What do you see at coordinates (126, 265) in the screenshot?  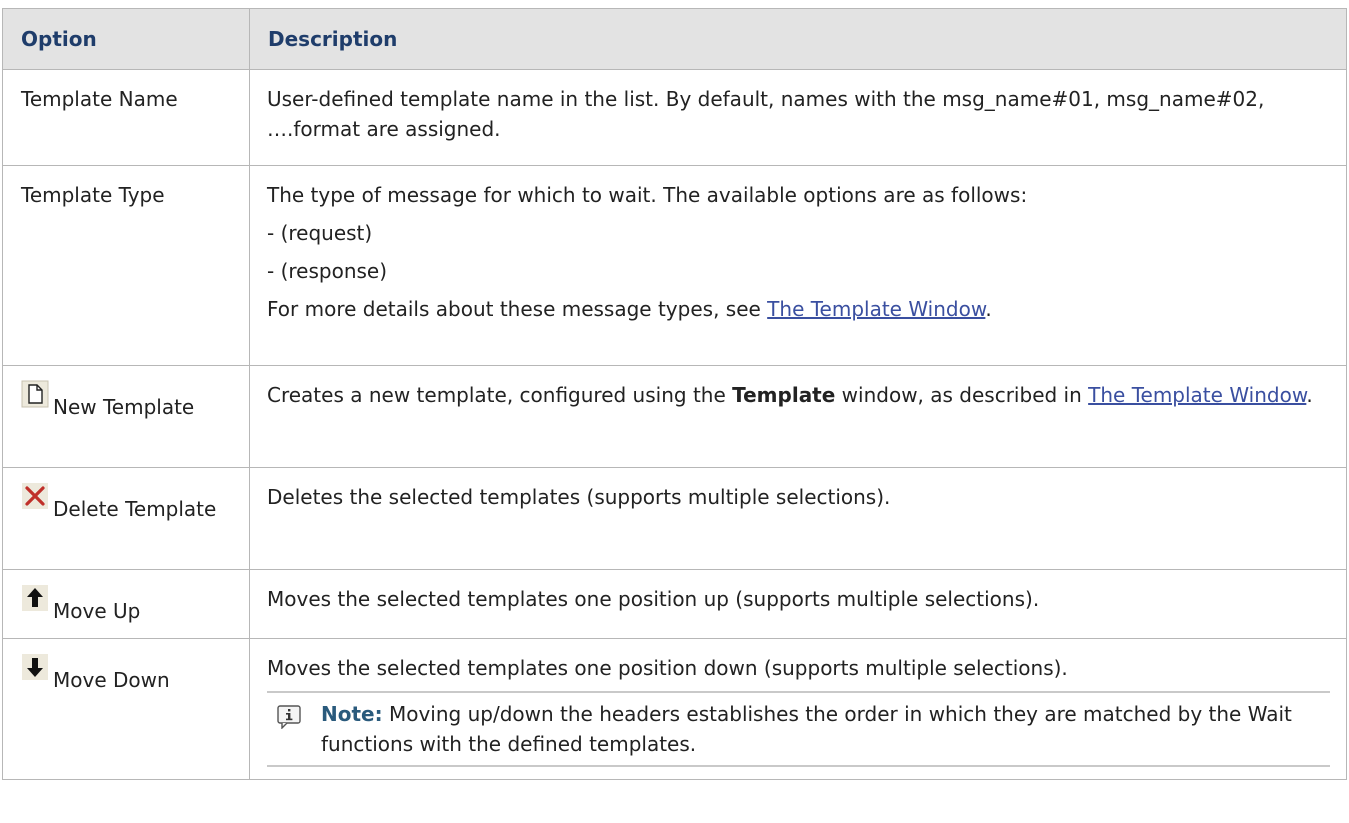 I see `option-cell: Template Type` at bounding box center [126, 265].